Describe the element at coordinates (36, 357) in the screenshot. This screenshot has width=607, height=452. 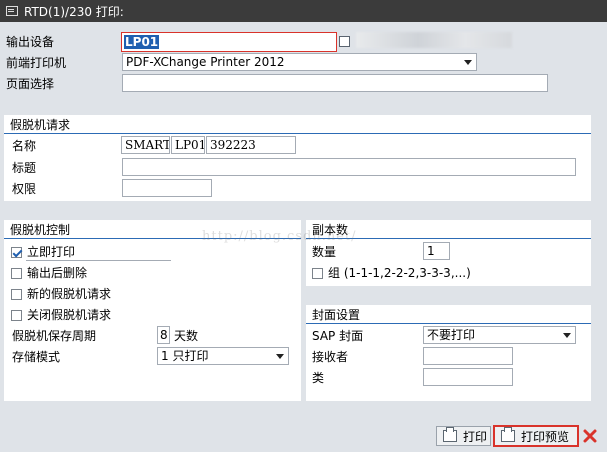
I see `storage-mode-label: 存储模式` at that location.